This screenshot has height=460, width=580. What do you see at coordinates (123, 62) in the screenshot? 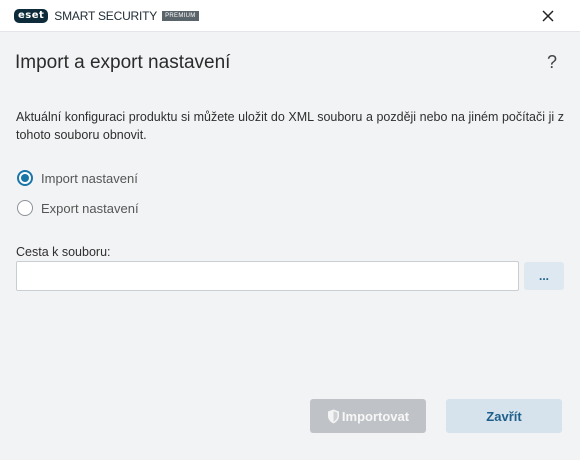
I see `dialog-title: Import a export nastavení` at bounding box center [123, 62].